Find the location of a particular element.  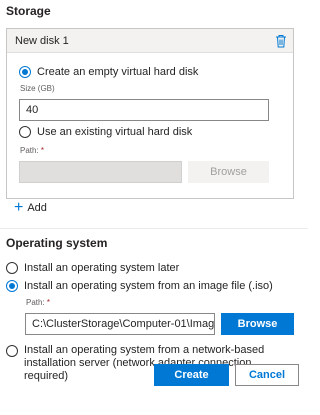

radio-existing-disk: Use an existing virtual hard disk is located at coordinates (105, 132).